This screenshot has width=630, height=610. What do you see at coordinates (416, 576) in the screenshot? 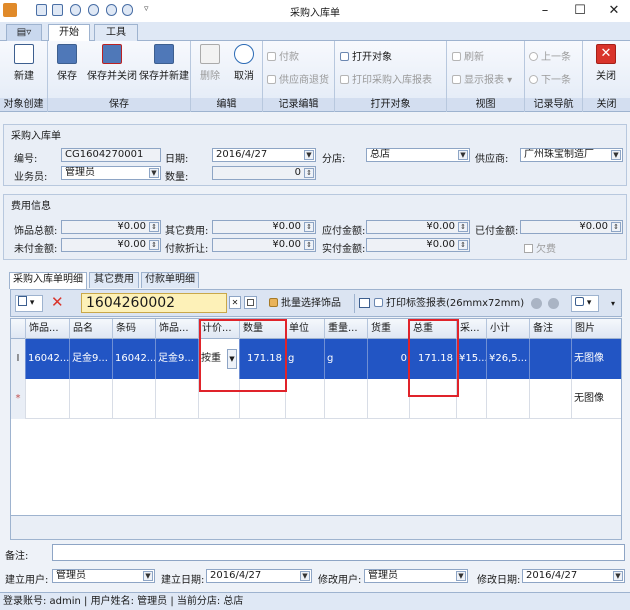
I see `modifier-select: 管理员 ▼` at bounding box center [416, 576].